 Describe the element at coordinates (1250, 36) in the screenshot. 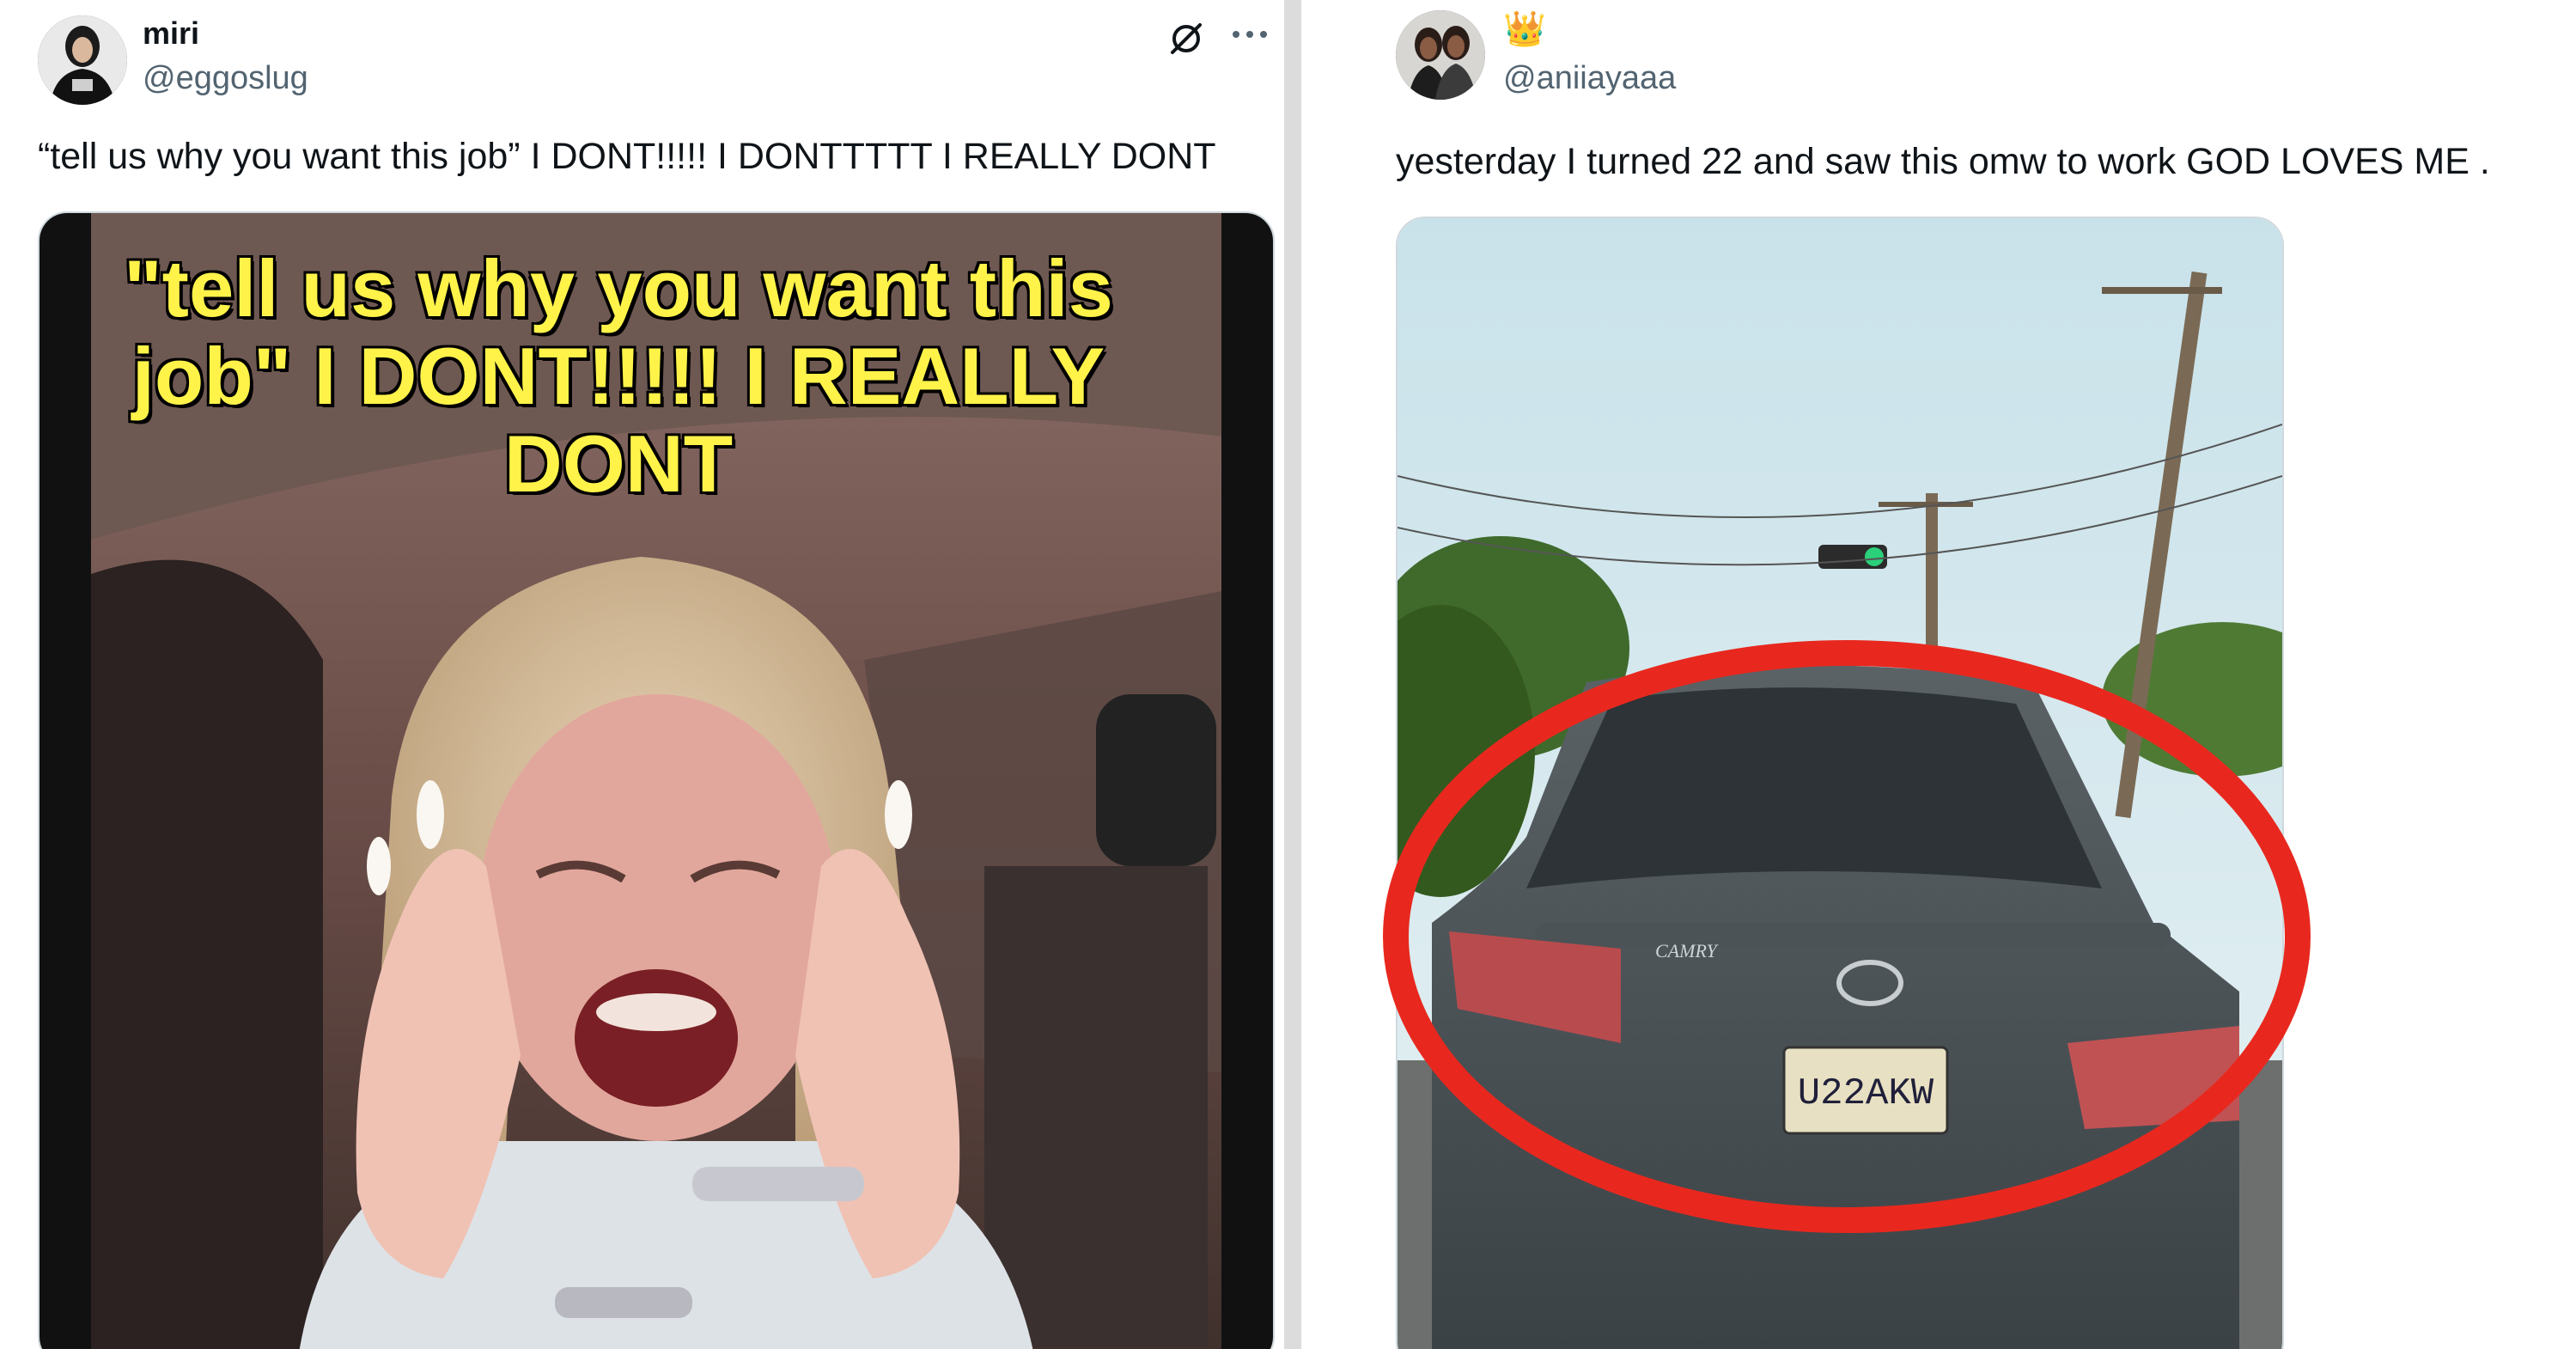

I see `more-icon` at that location.